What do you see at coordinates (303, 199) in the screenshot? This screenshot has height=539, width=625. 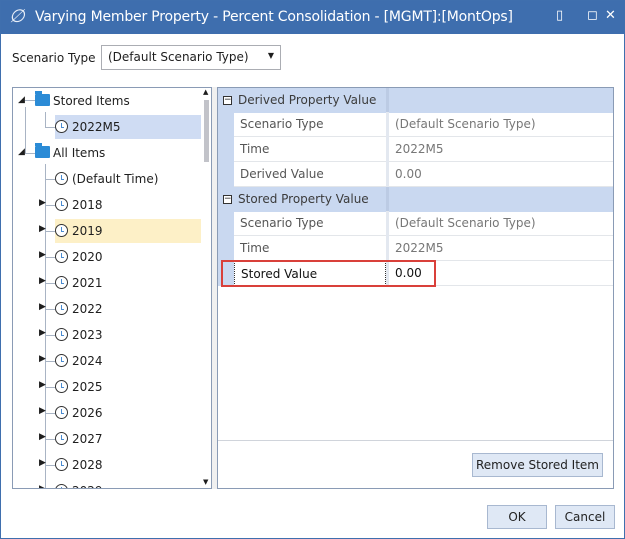 I see `group-title: Stored Property Value` at bounding box center [303, 199].